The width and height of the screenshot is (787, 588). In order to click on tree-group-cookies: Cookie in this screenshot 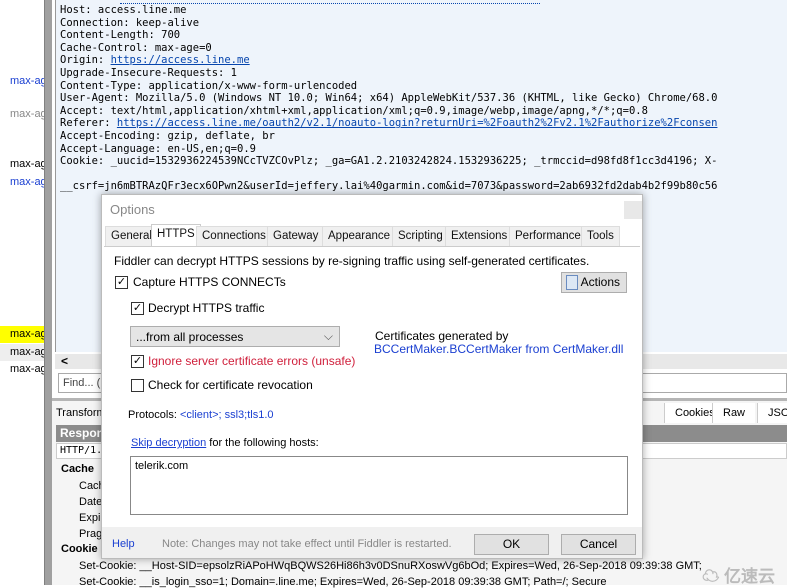, I will do `click(79, 549)`.